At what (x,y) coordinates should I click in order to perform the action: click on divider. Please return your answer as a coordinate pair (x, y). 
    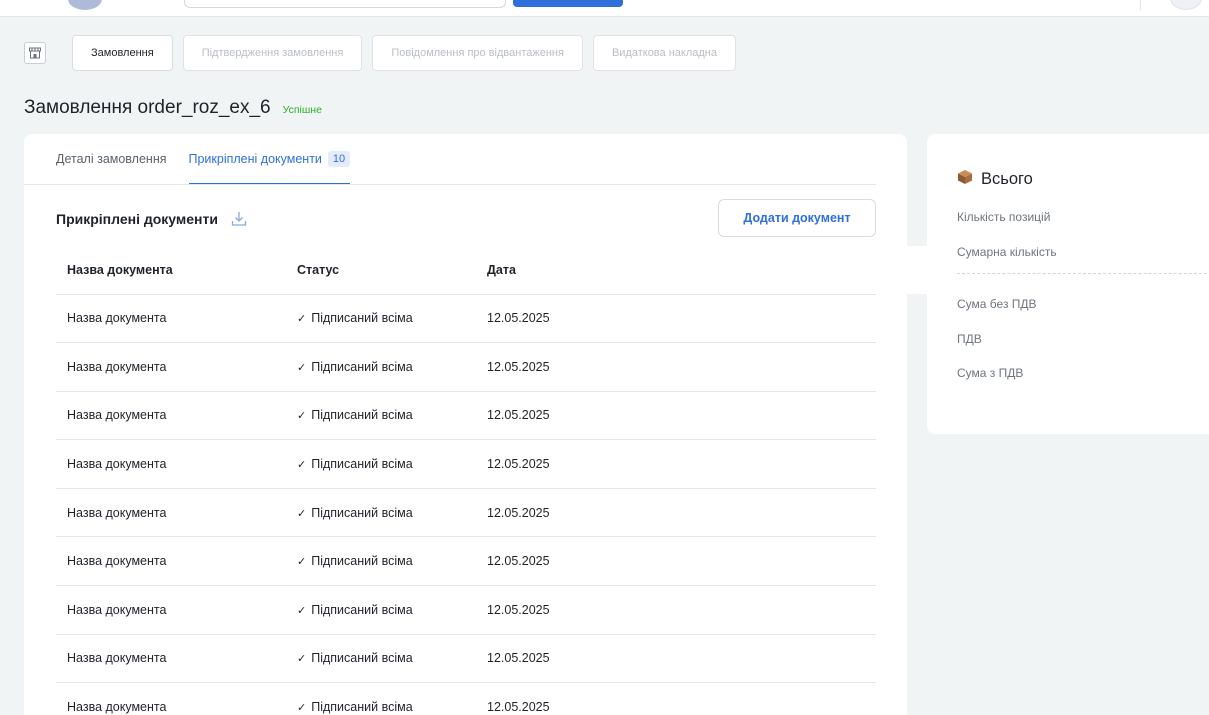
    Looking at the image, I should click on (1140, 5).